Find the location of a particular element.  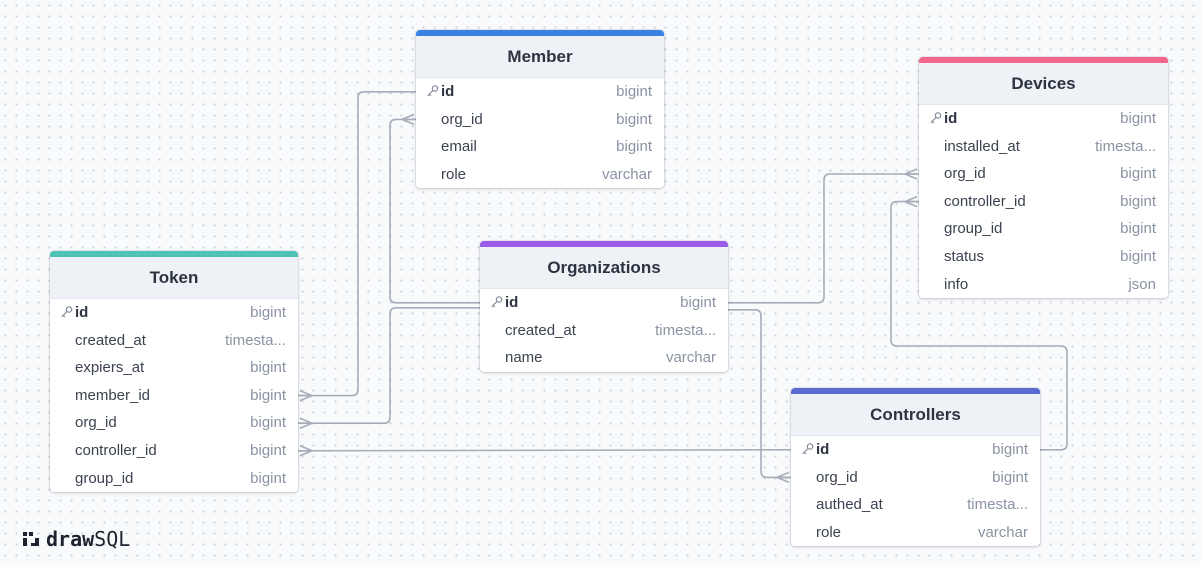

column-row-organizations-name: name varchar is located at coordinates (604, 358).